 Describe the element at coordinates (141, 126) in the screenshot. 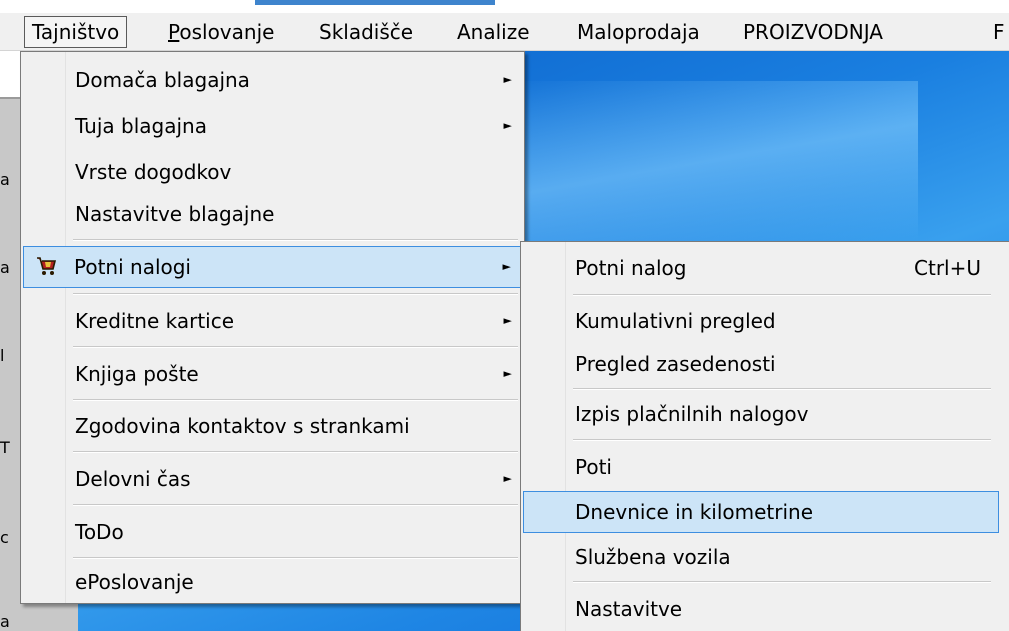

I see `menu-item-label: Tuja blagajna` at that location.